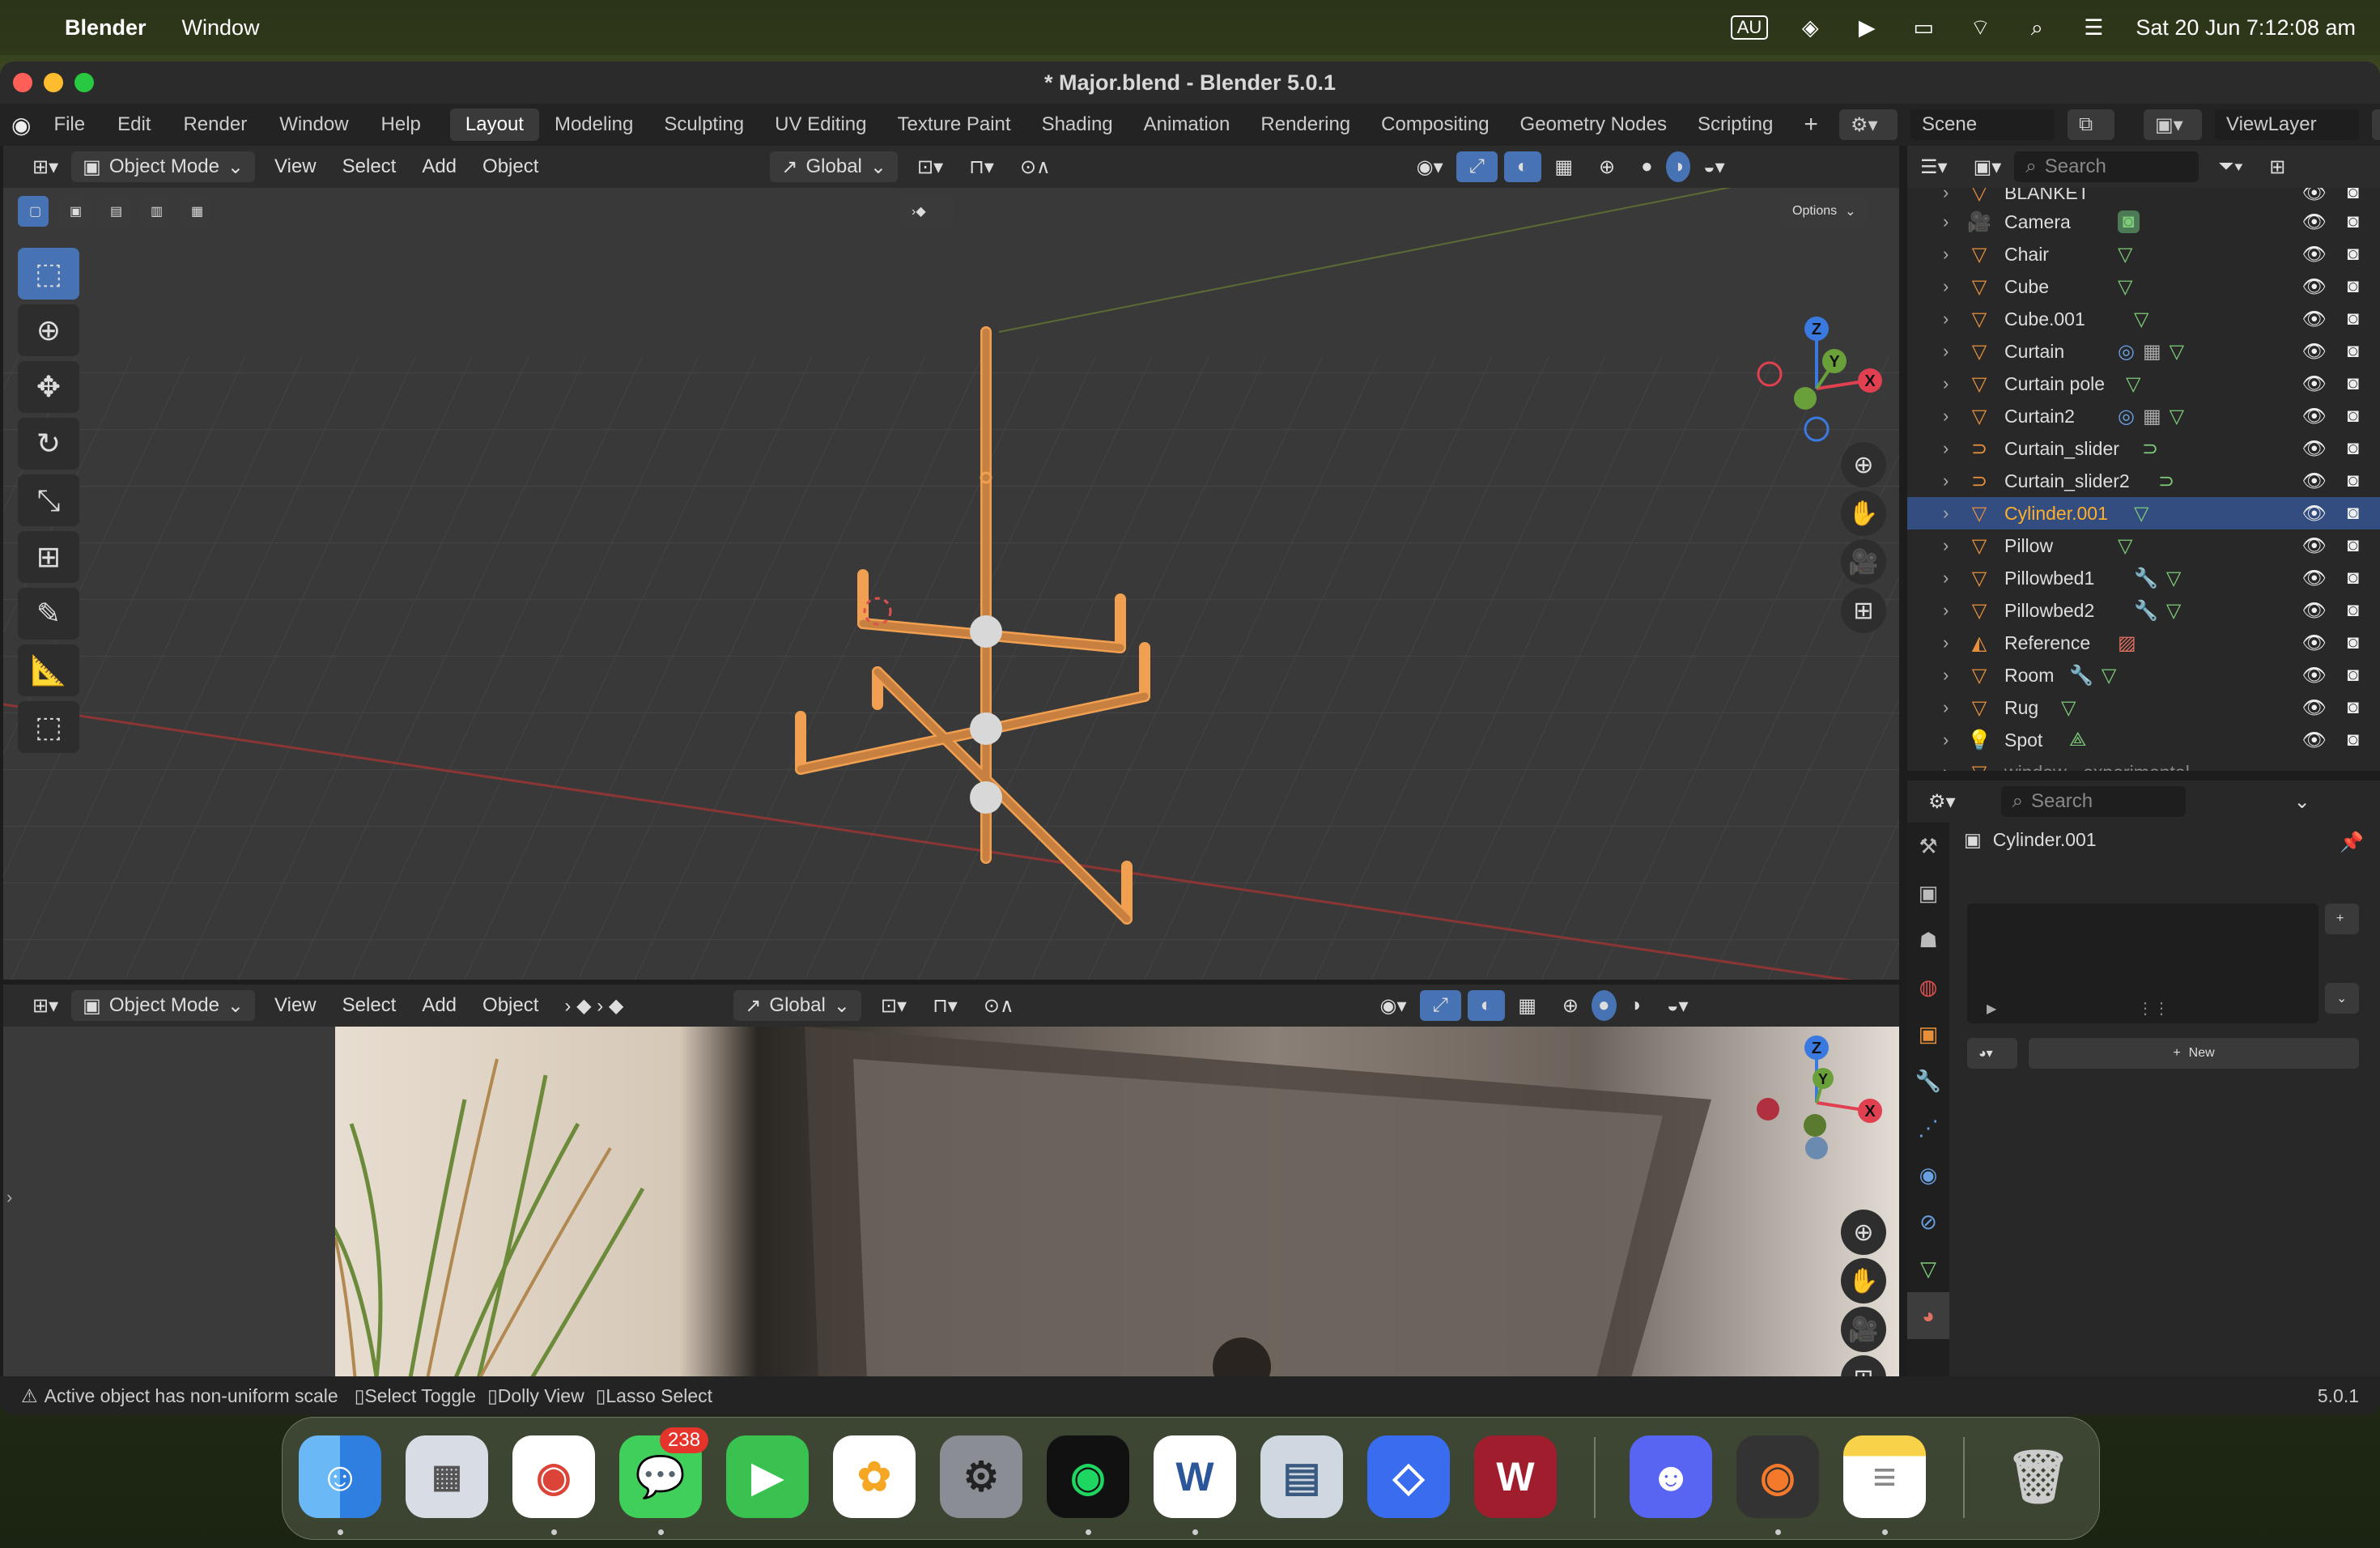 Image resolution: width=2380 pixels, height=1548 pixels. What do you see at coordinates (894, 1005) in the screenshot?
I see `pivot-point-icon: ⊡▾` at bounding box center [894, 1005].